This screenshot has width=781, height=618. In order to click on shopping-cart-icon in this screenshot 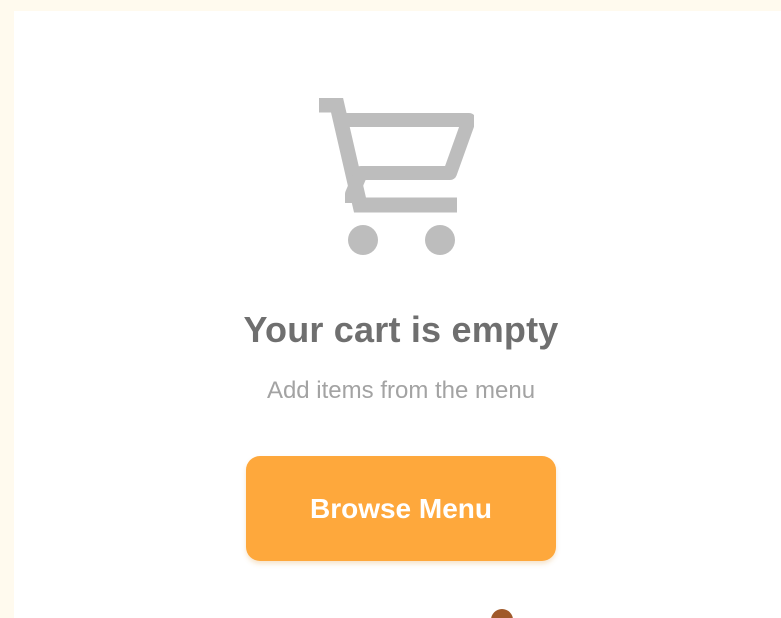, I will do `click(396, 176)`.